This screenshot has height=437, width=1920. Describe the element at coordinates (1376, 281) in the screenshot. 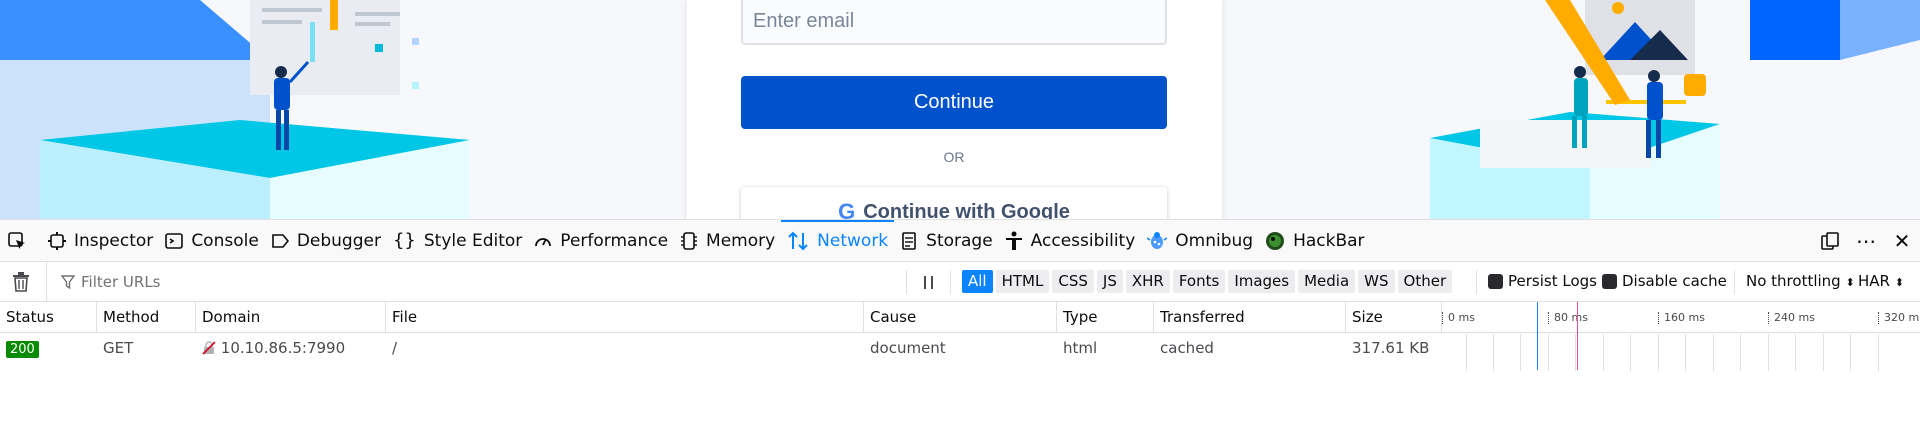

I see `filter-ws: WS` at that location.